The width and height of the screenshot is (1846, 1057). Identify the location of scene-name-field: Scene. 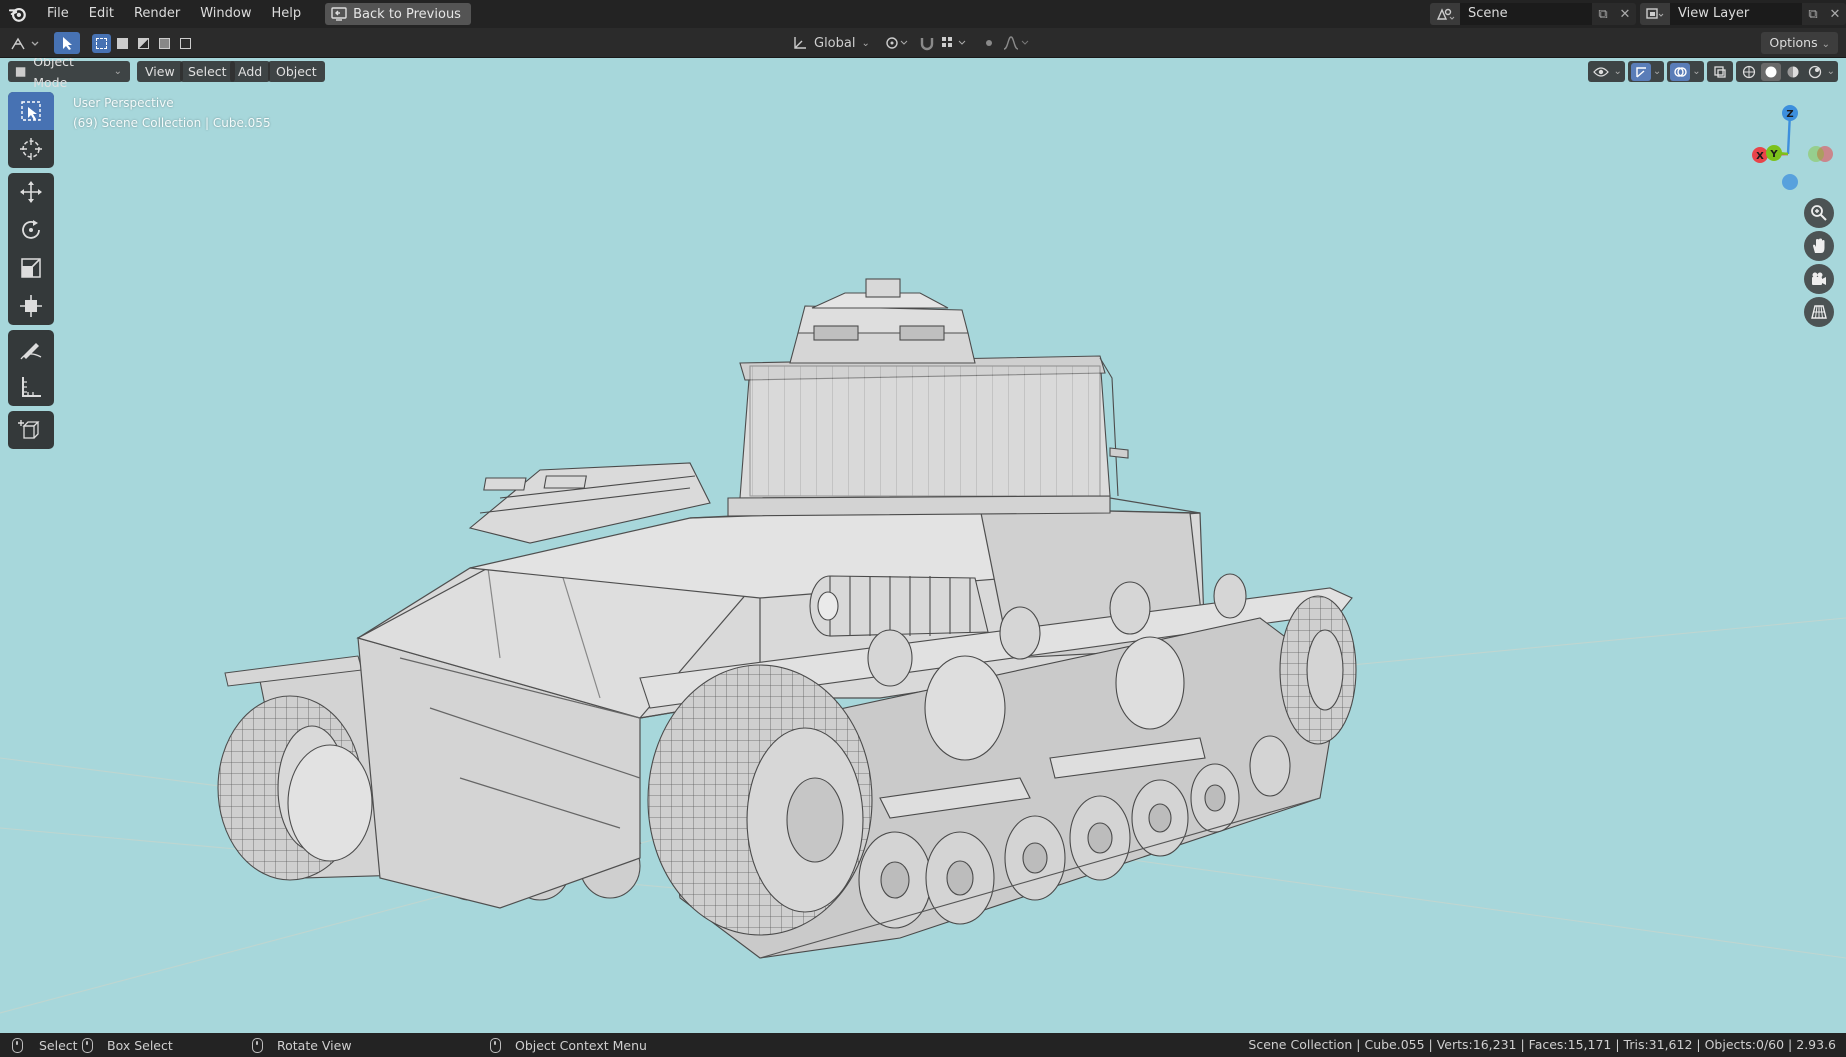
(1526, 14).